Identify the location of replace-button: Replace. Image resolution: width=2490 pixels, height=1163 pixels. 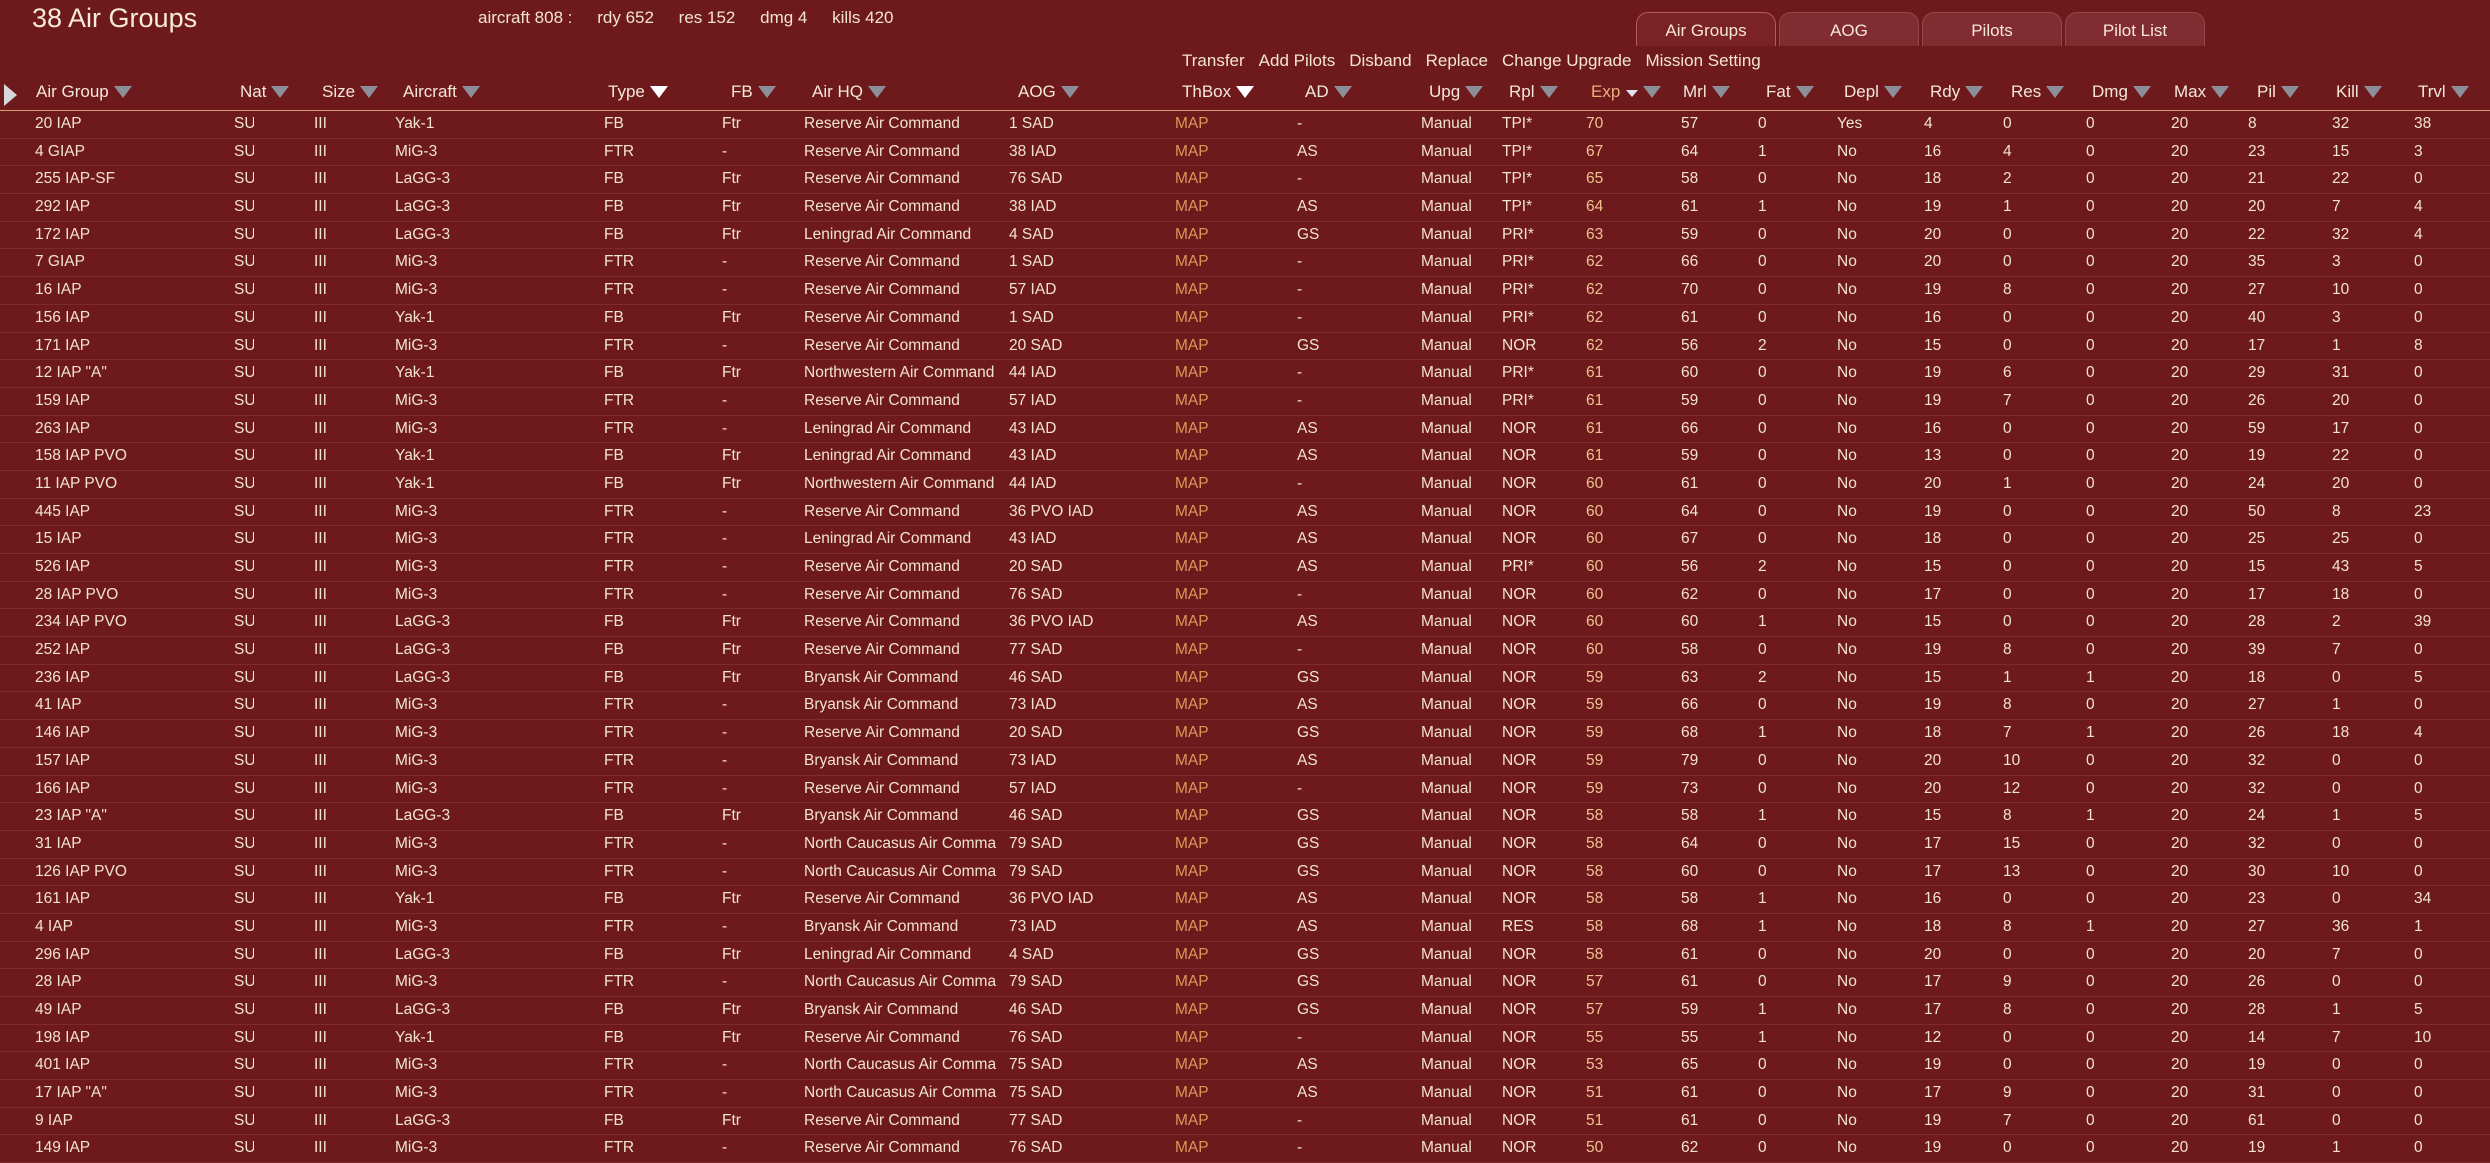
(1457, 61).